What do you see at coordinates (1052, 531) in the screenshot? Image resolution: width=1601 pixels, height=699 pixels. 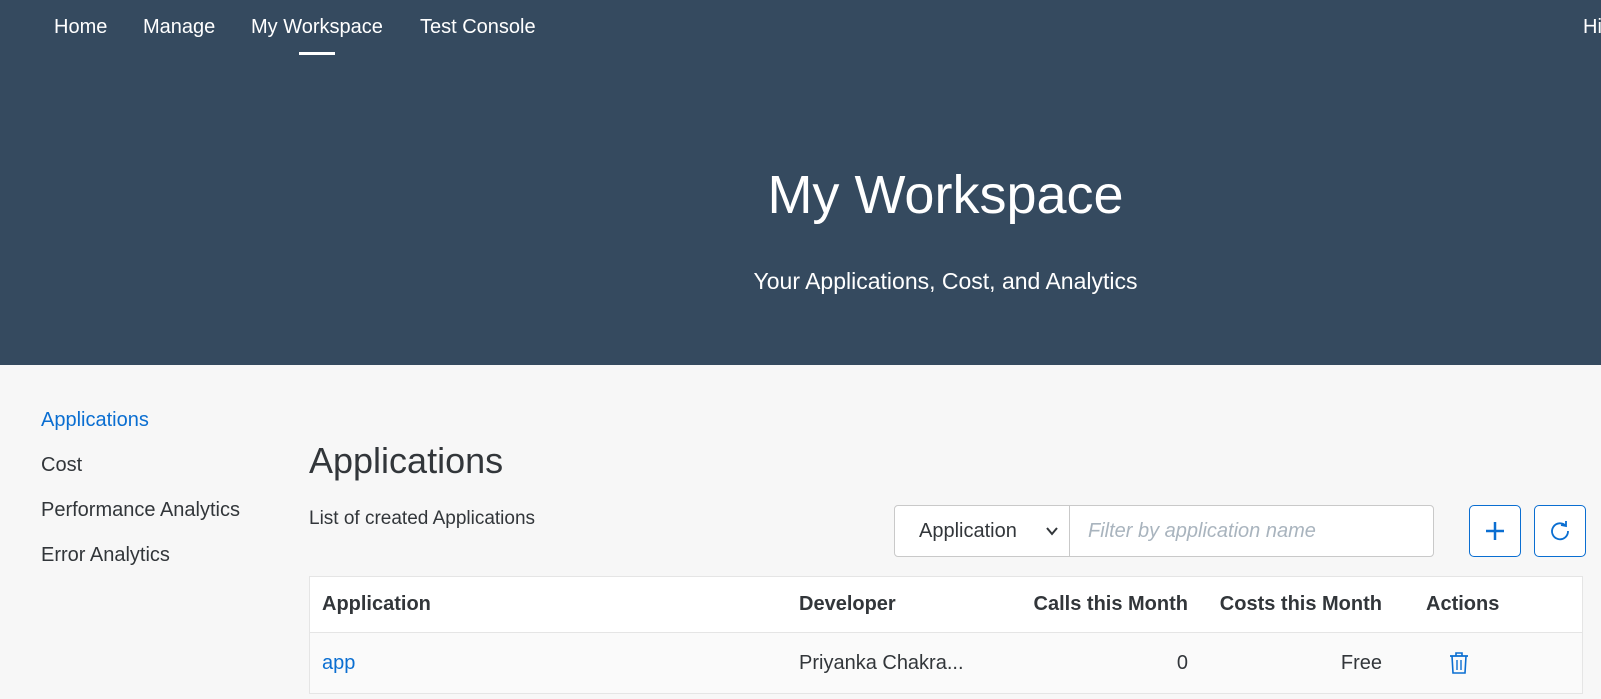 I see `chevron-down-icon` at bounding box center [1052, 531].